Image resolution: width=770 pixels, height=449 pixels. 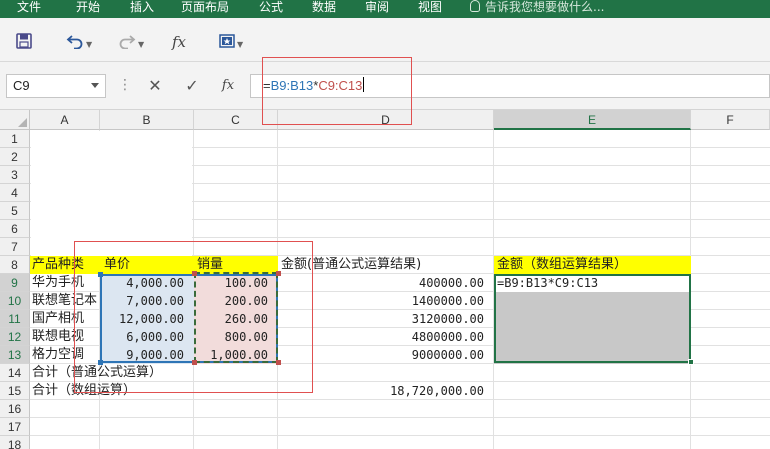 What do you see at coordinates (271, 9) in the screenshot?
I see `tab-formulas: 公式` at bounding box center [271, 9].